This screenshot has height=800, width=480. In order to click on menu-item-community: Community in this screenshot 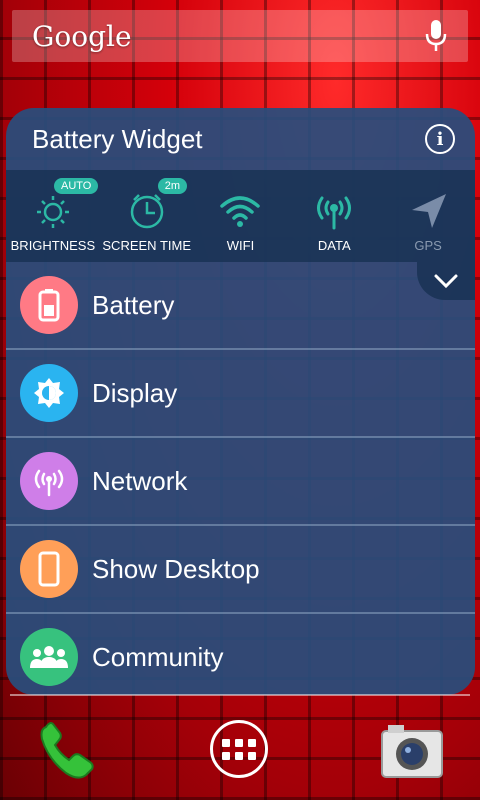, I will do `click(240, 654)`.